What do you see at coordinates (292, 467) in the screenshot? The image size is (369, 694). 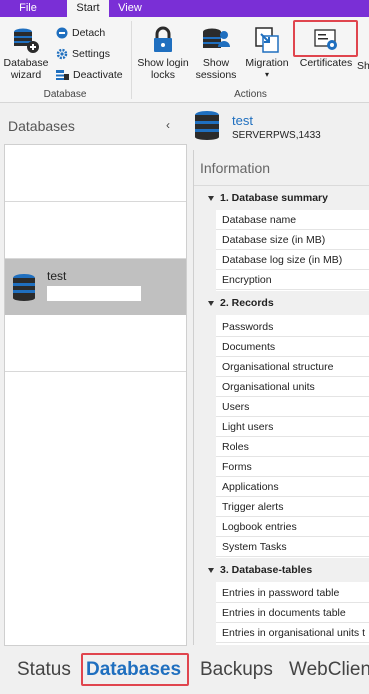 I see `property-row: Forms` at bounding box center [292, 467].